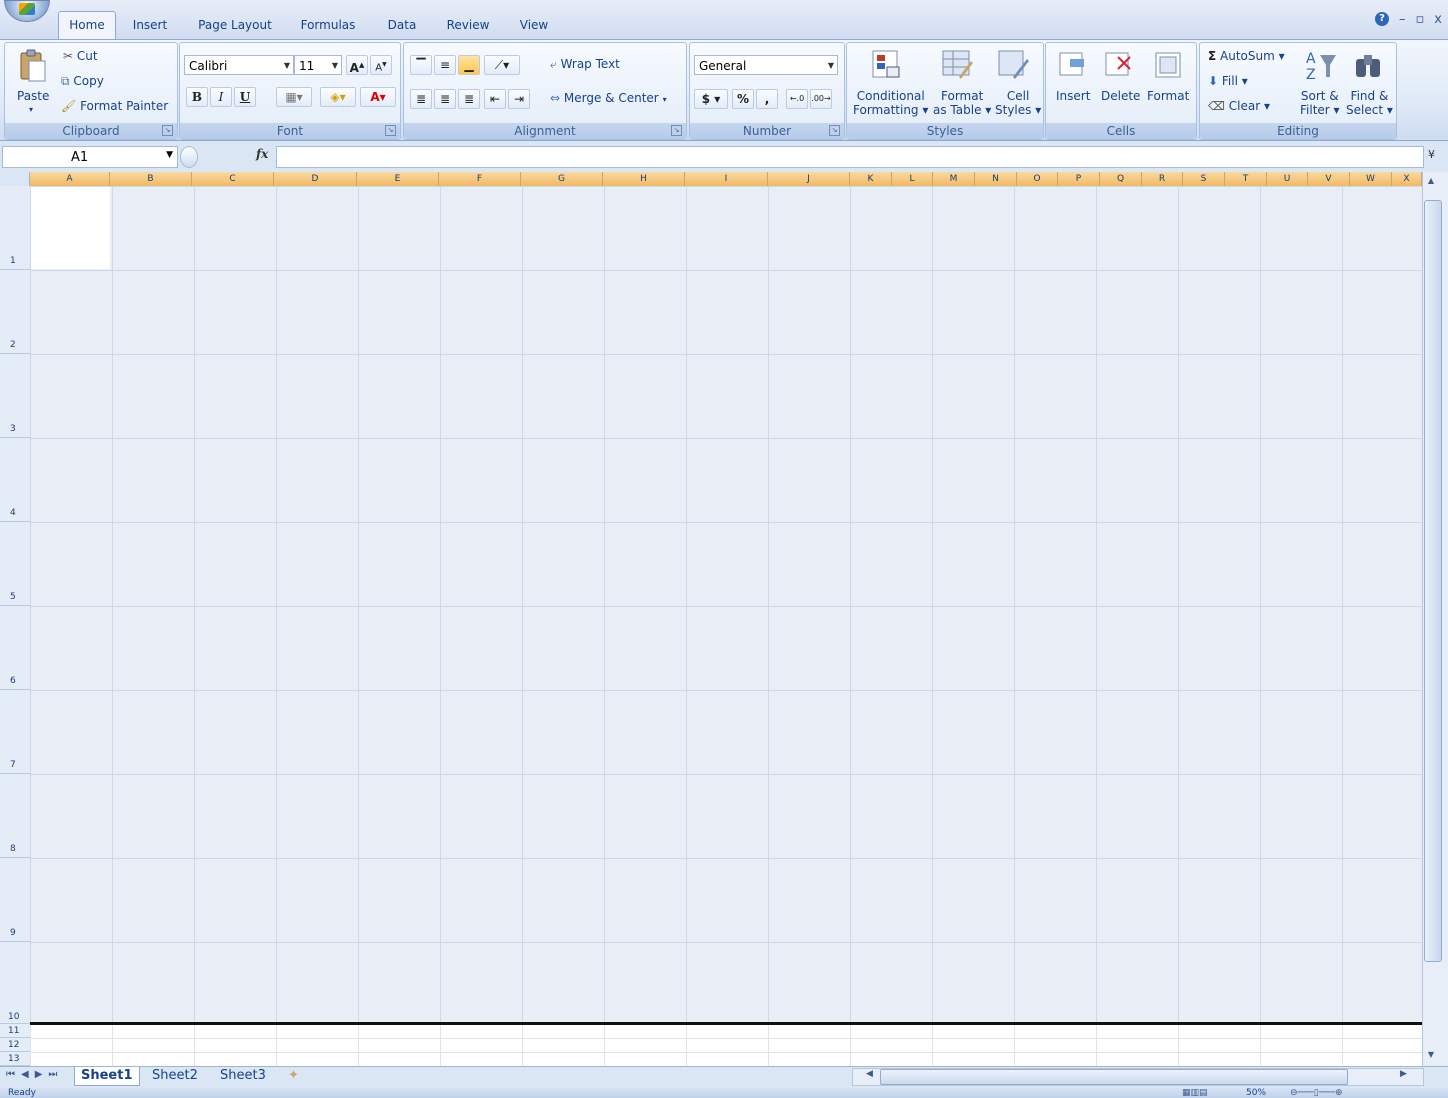  Describe the element at coordinates (469, 99) in the screenshot. I see `align-right-icon: ≣` at that location.